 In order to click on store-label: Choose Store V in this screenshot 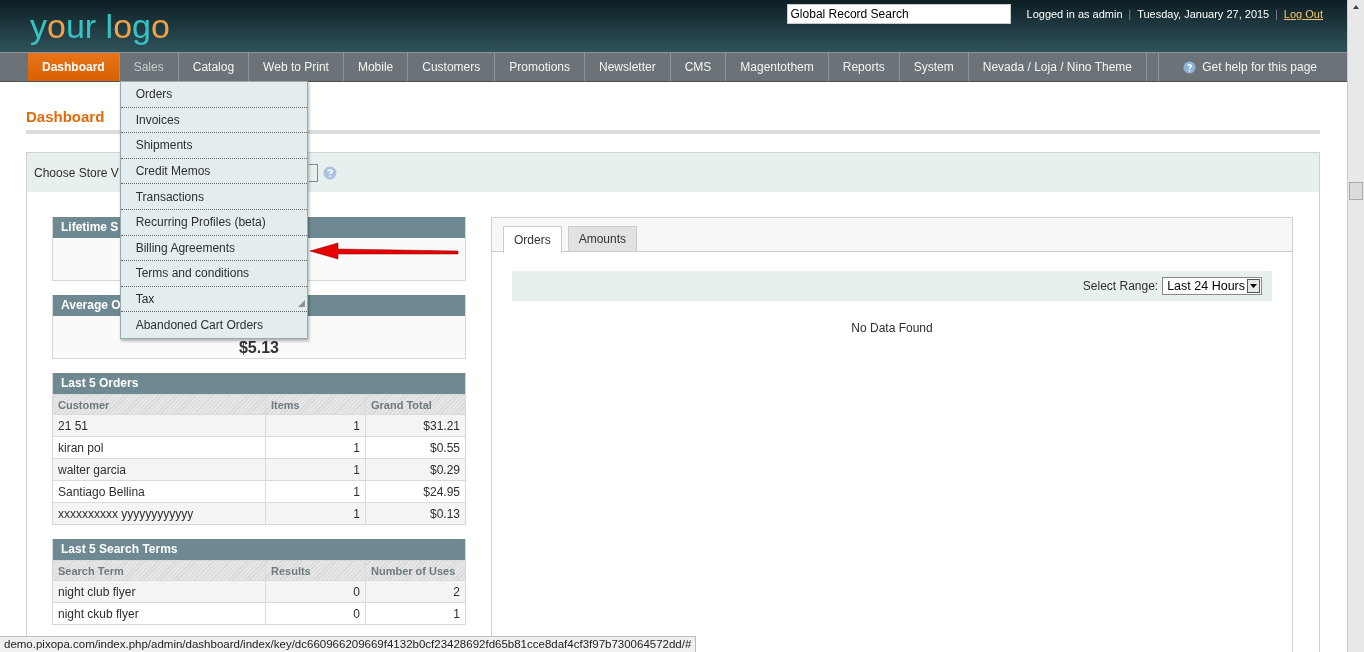, I will do `click(76, 172)`.